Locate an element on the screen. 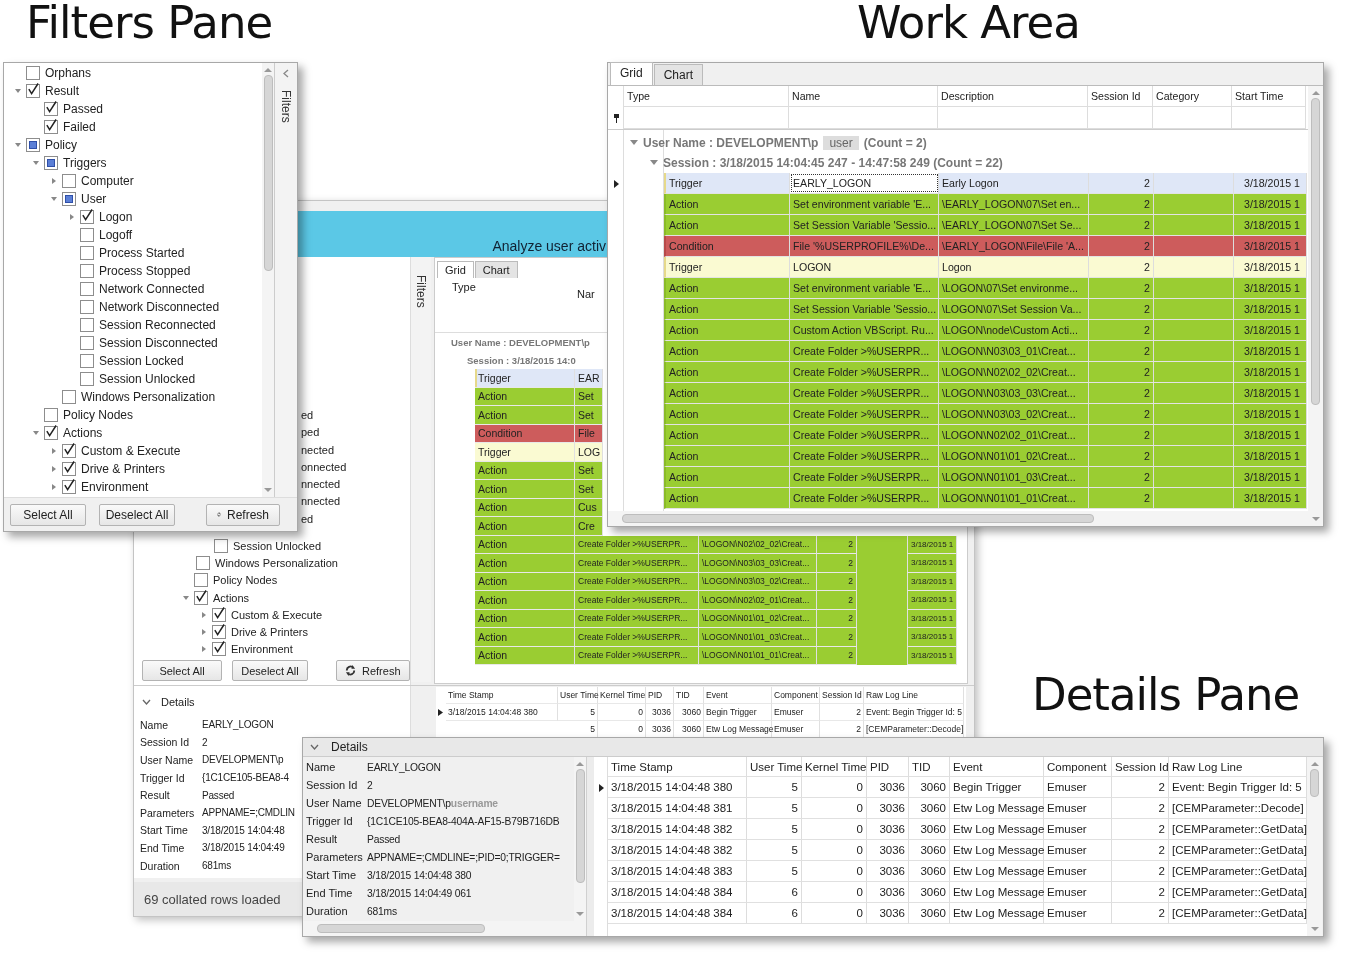 The image size is (1346, 961). tree-row: Network Connected is located at coordinates (133, 289).